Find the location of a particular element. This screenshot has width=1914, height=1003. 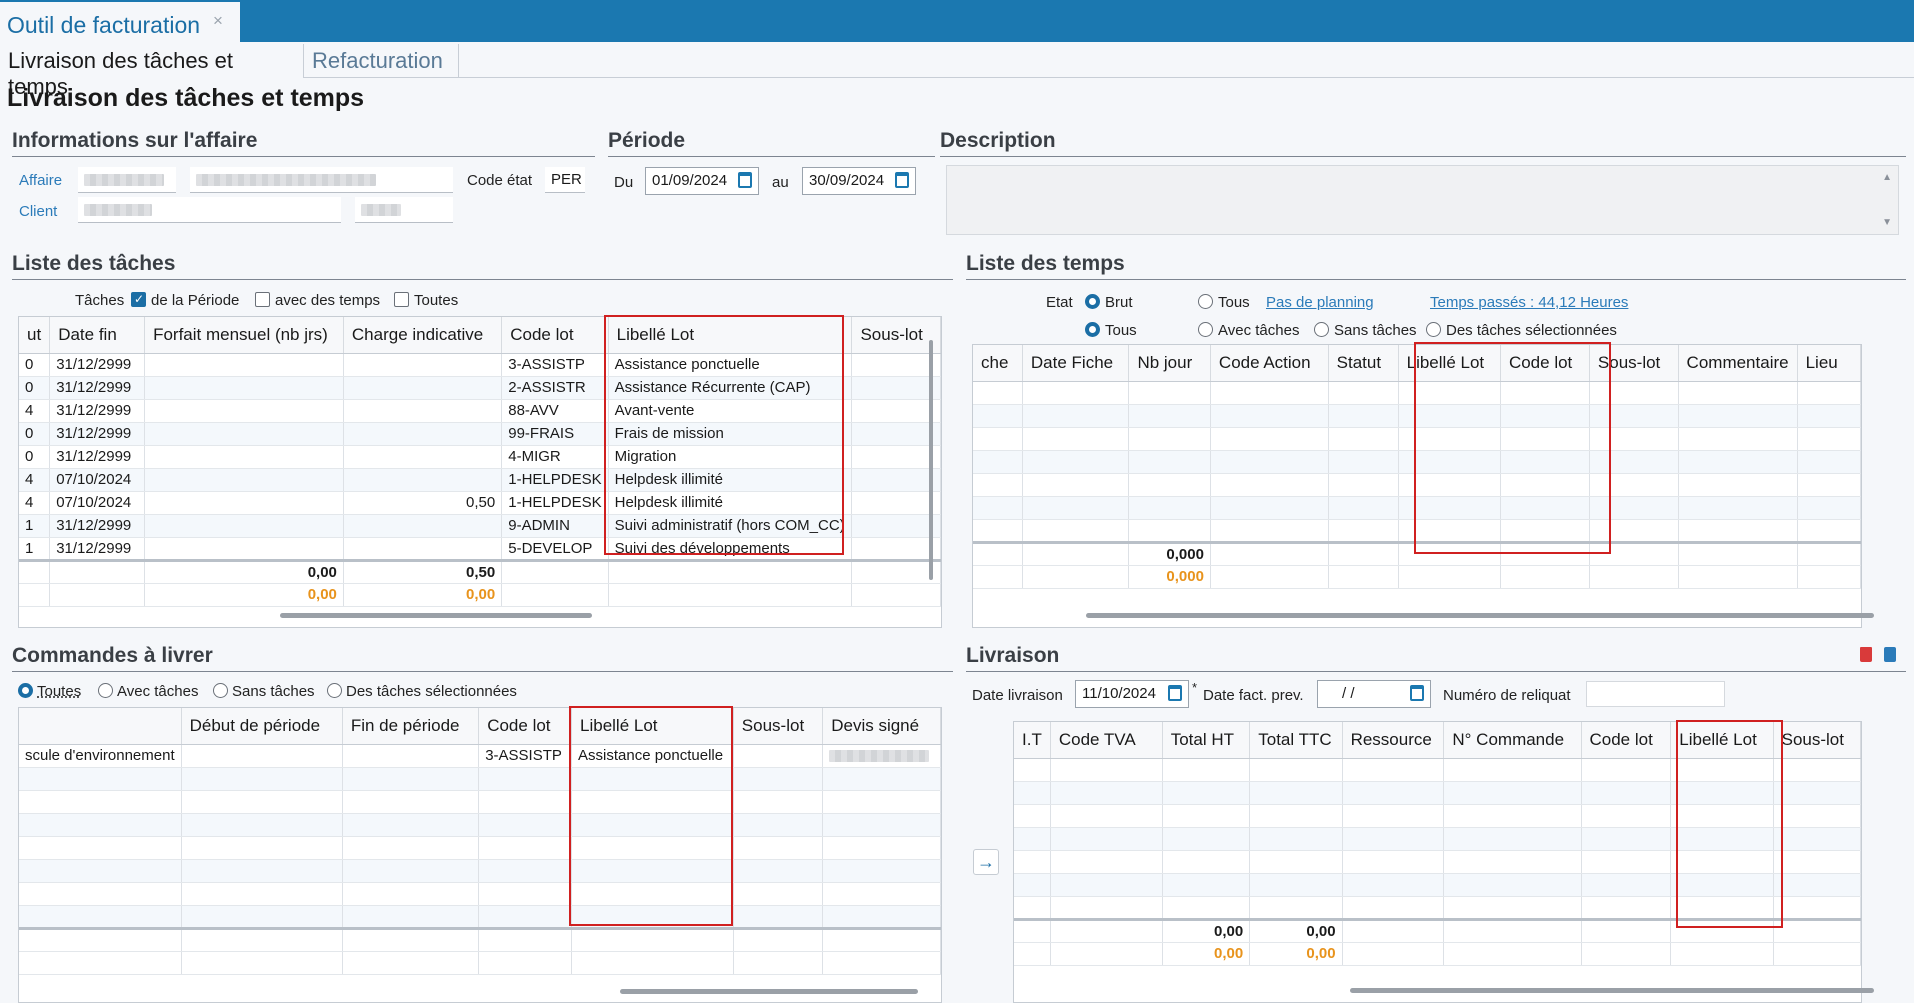

table-row: 0 31/12/2999 99-FRAIS Frais de mission is located at coordinates (480, 434).